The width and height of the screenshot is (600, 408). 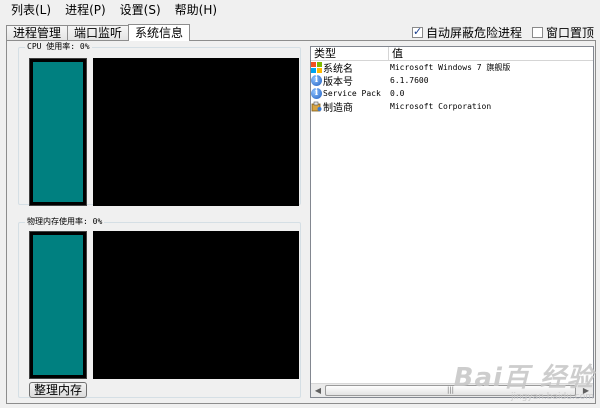 What do you see at coordinates (397, 93) in the screenshot?
I see `row-value: 0.0` at bounding box center [397, 93].